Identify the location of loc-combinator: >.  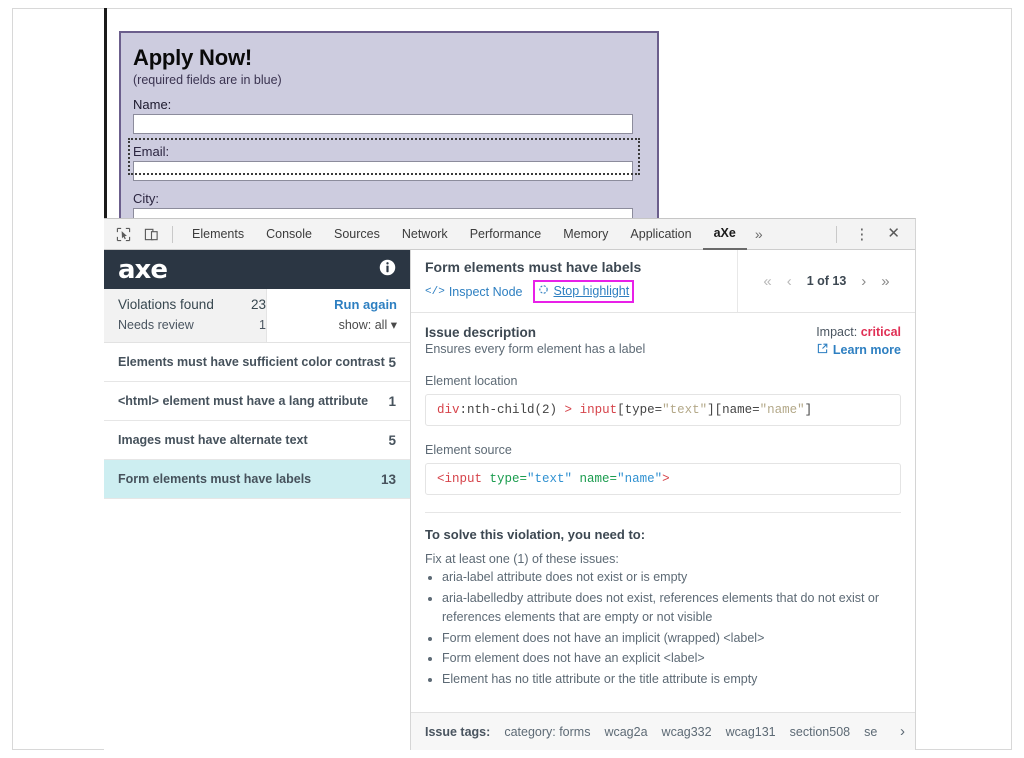
(568, 410).